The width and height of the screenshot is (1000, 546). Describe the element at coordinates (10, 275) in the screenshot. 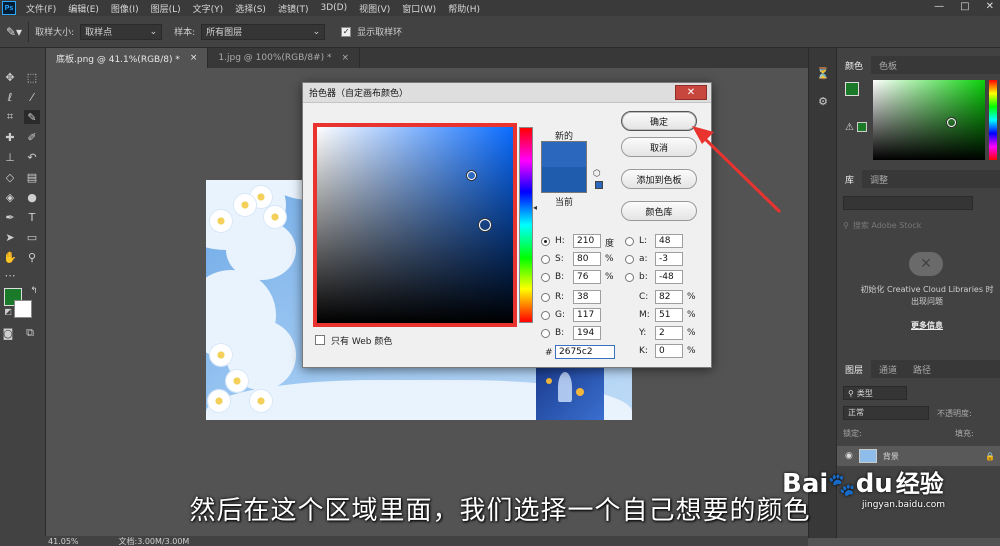

I see `more-tools-icon: ⋯` at that location.